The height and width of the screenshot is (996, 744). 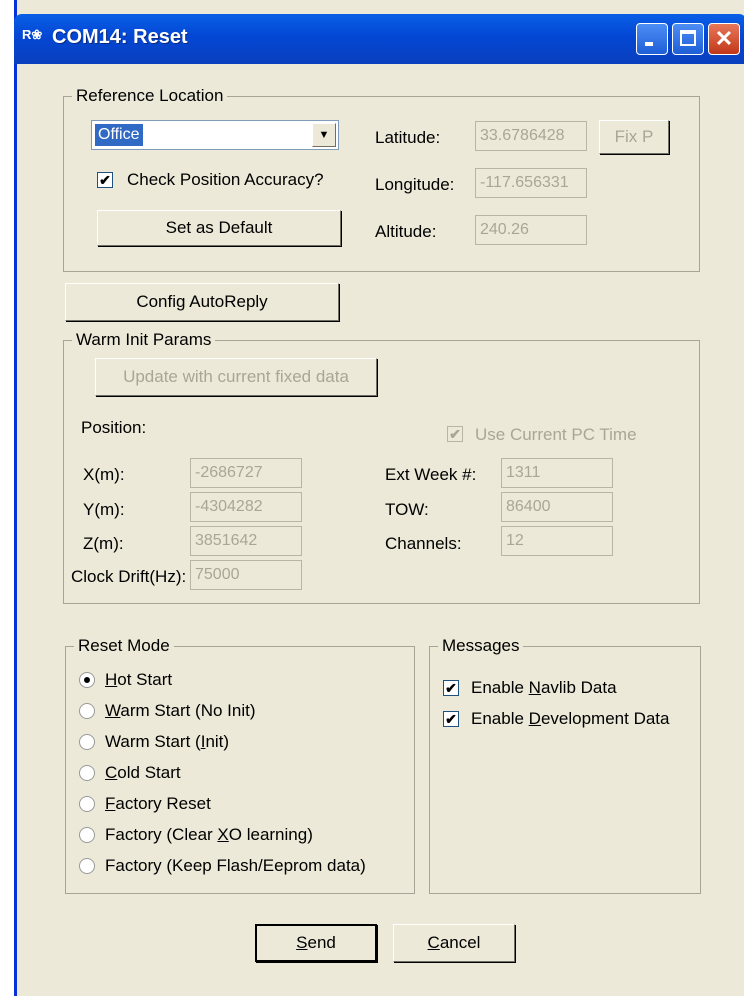 I want to click on longitude-label: Longitude:, so click(x=415, y=184).